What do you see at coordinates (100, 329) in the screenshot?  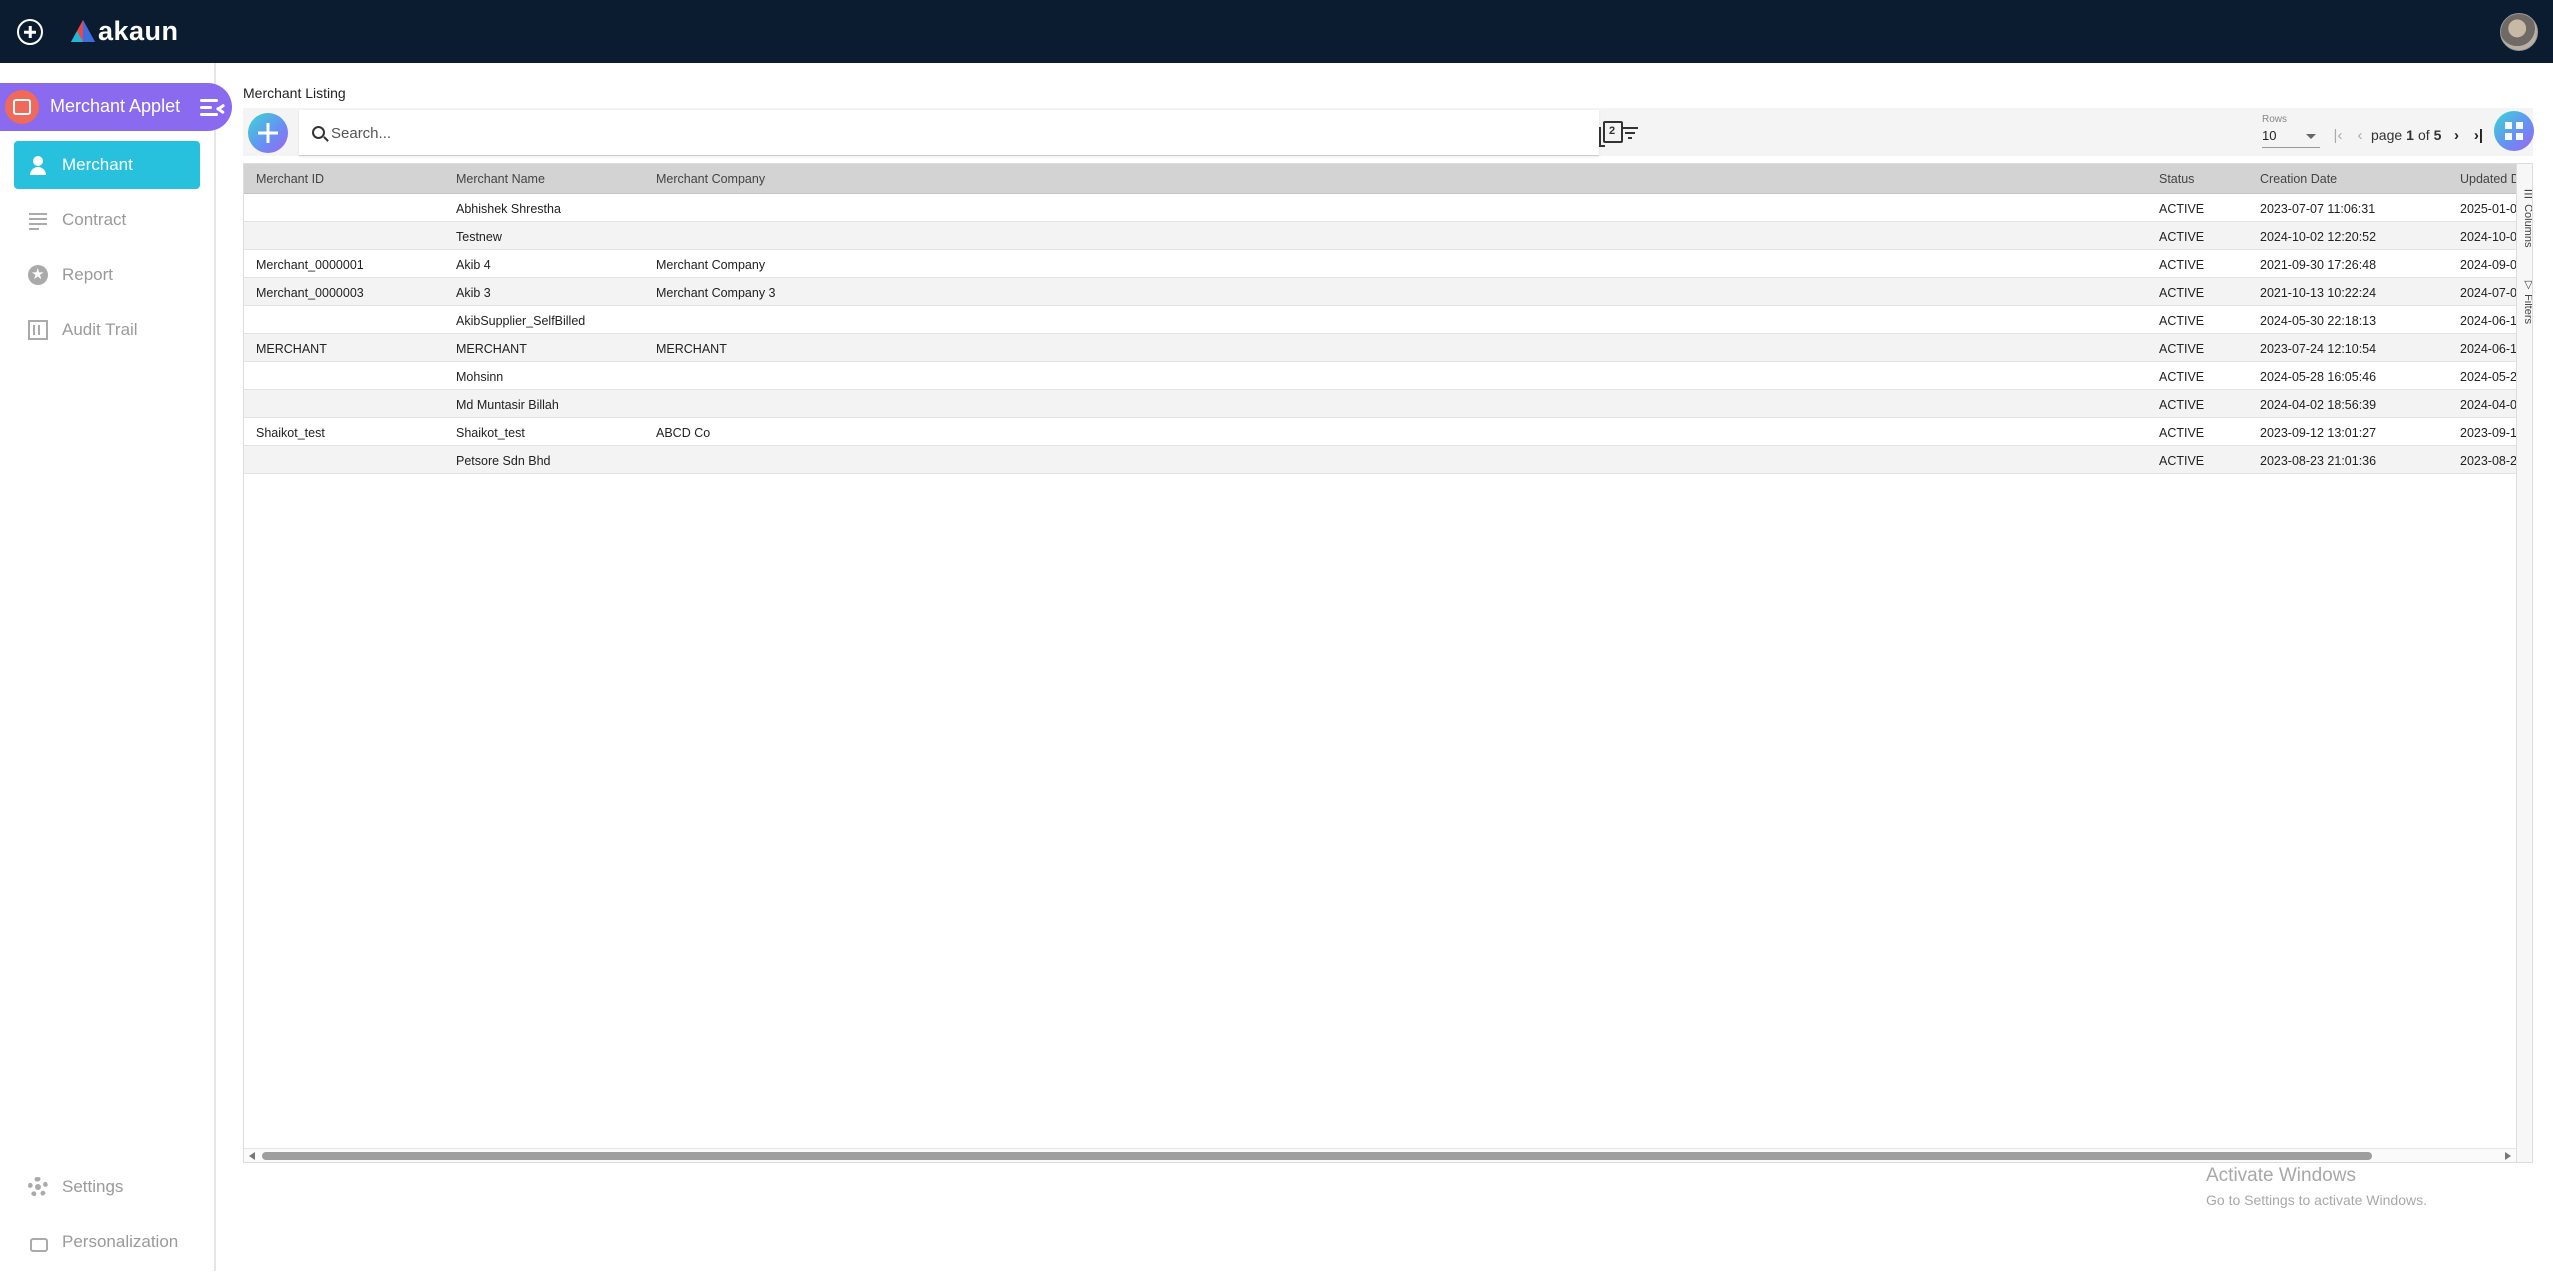 I see `sidebar-item-label: Audit Trail` at bounding box center [100, 329].